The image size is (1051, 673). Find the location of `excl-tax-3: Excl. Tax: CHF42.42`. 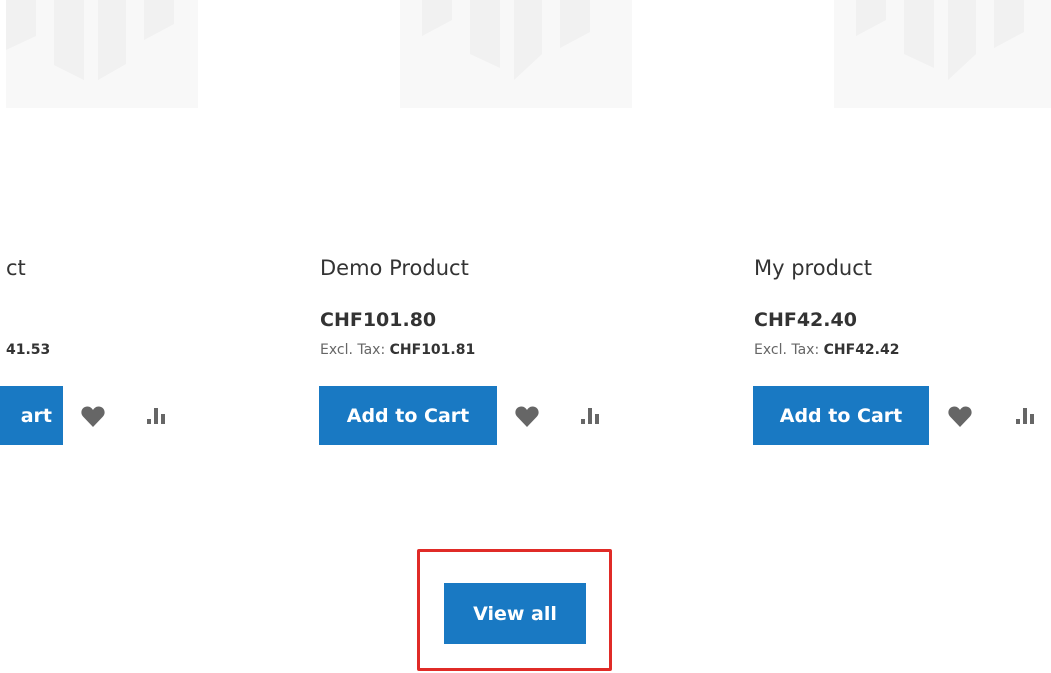

excl-tax-3: Excl. Tax: CHF42.42 is located at coordinates (826, 350).